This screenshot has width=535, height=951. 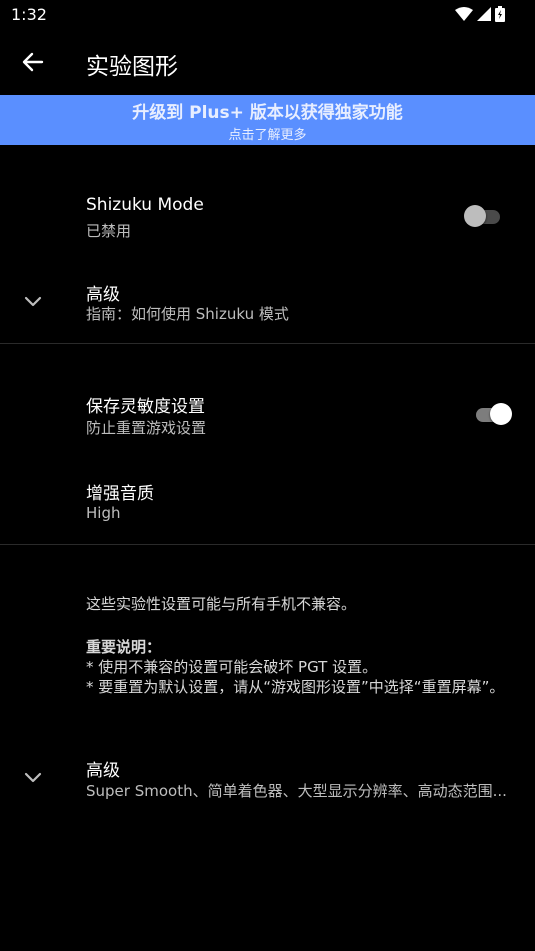 I want to click on enhanced-audio-value: High, so click(x=103, y=513).